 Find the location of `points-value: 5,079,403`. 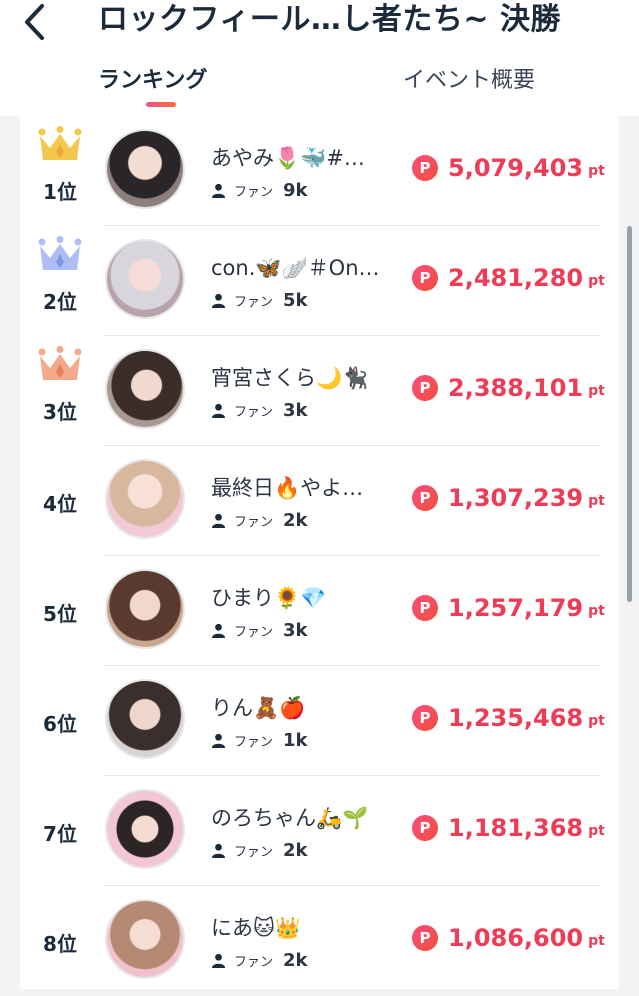

points-value: 5,079,403 is located at coordinates (516, 168).